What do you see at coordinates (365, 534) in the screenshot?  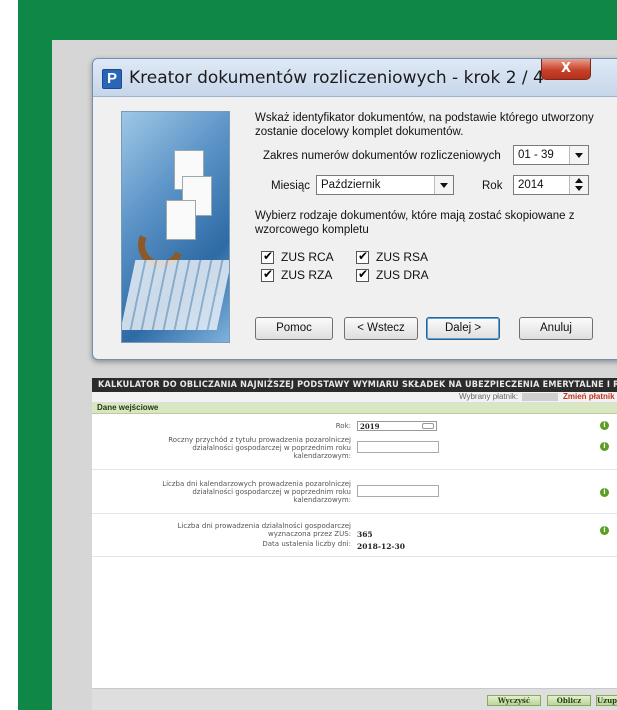 I see `zus-days-value: 365` at bounding box center [365, 534].